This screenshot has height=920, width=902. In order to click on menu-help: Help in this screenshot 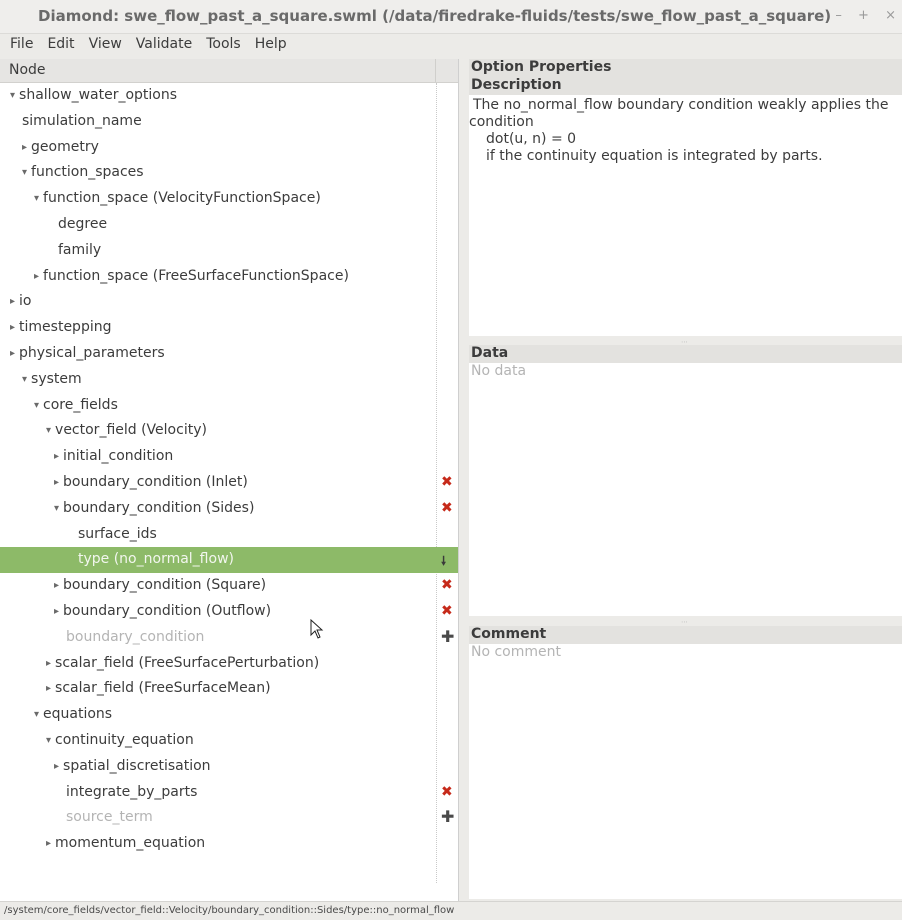, I will do `click(269, 43)`.